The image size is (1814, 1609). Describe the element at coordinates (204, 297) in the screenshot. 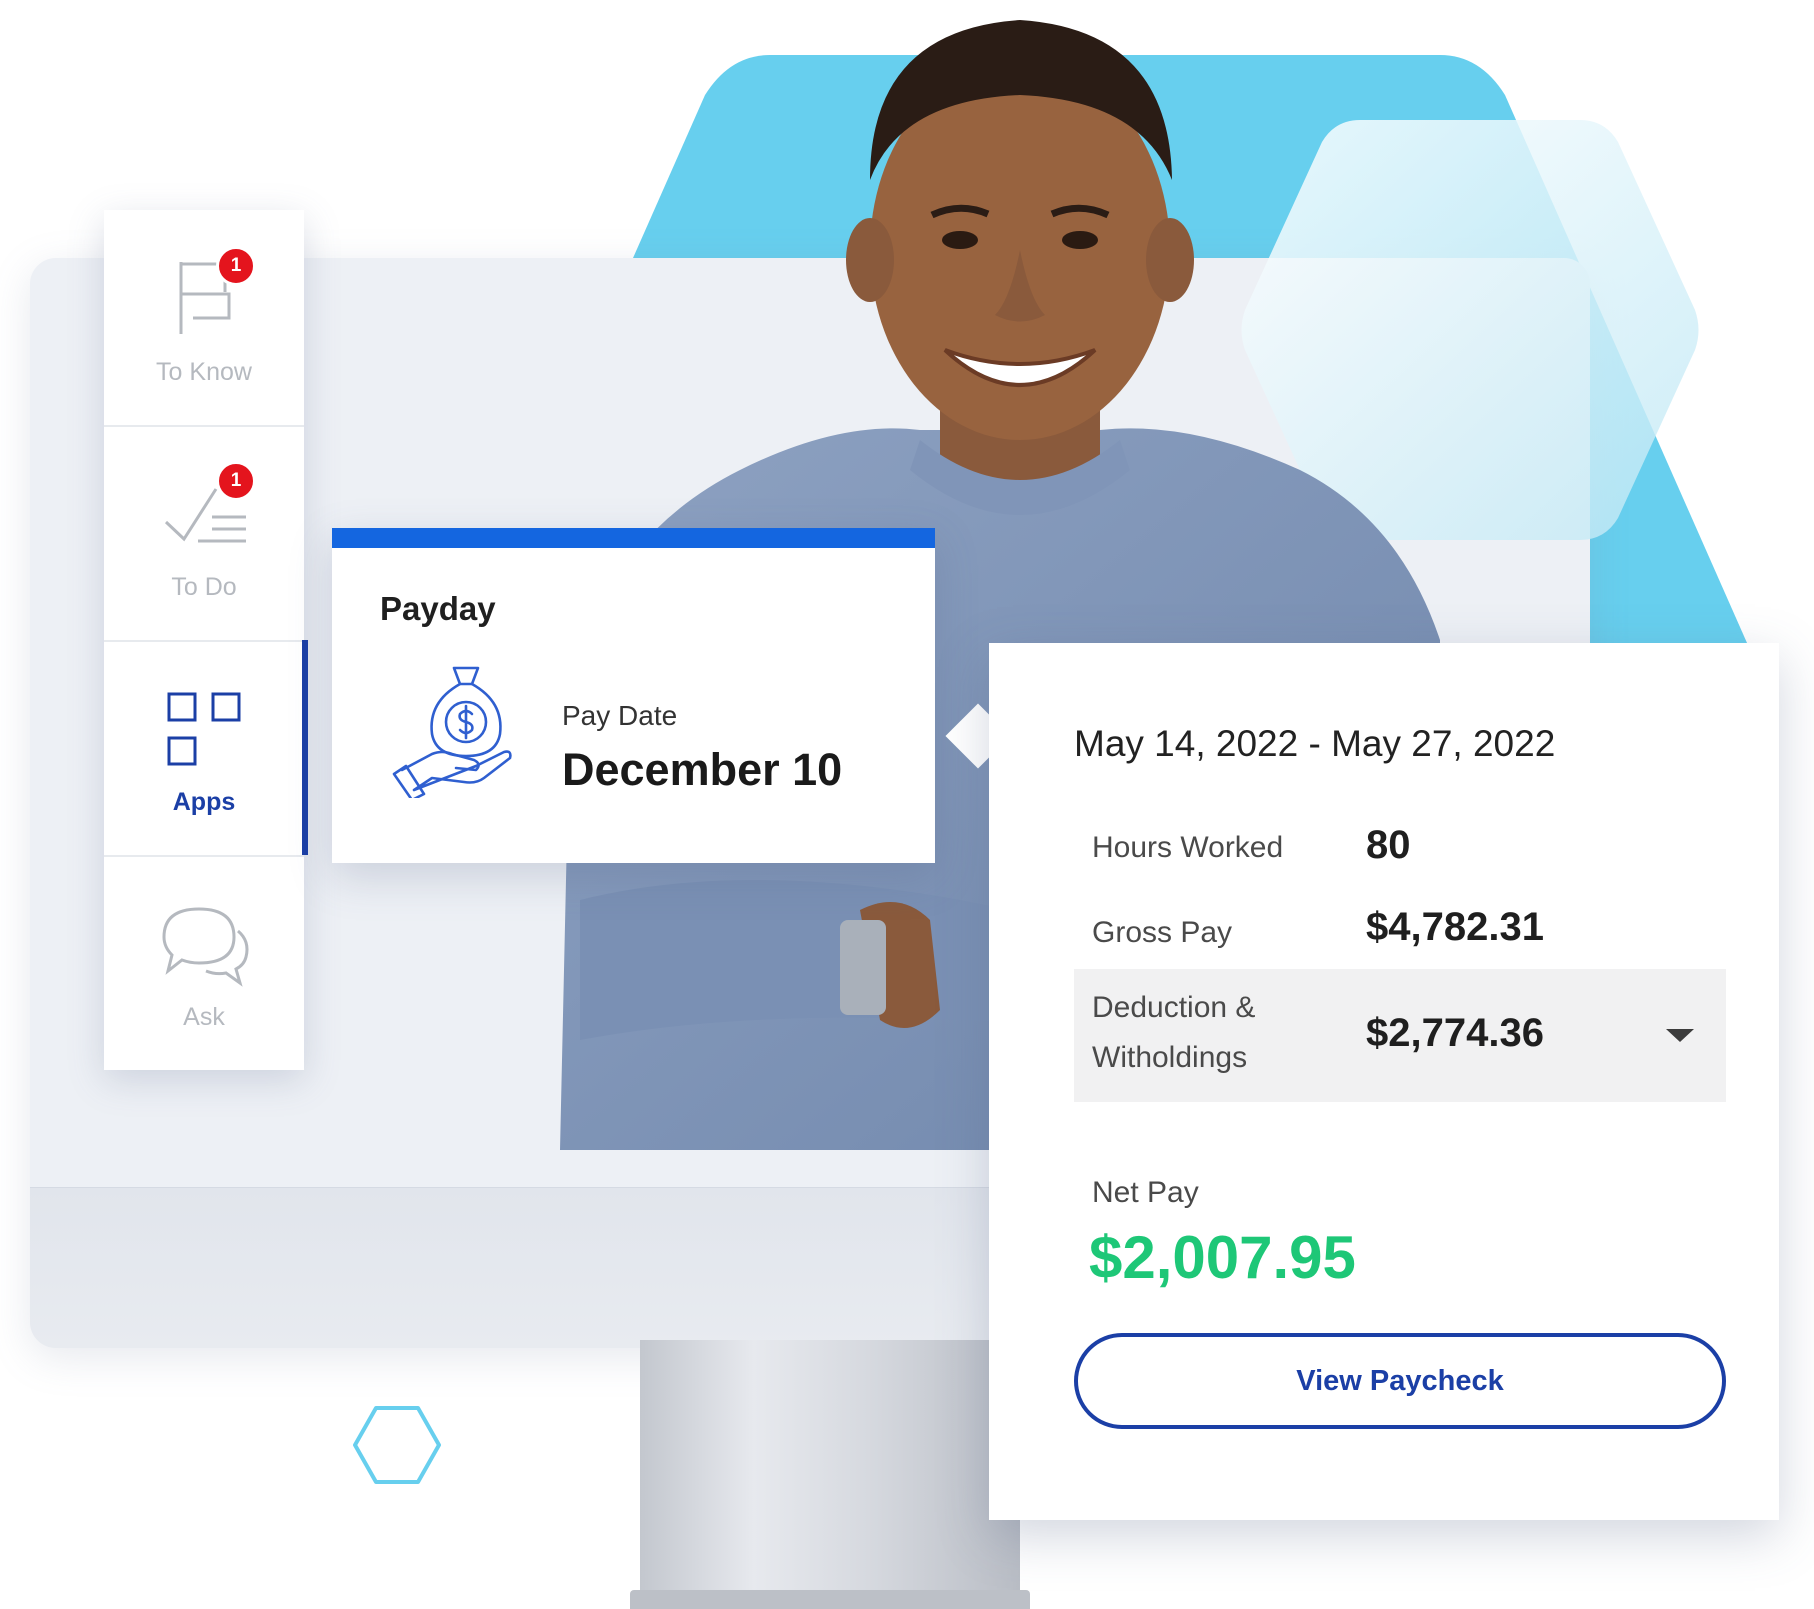

I see `flag-icon` at that location.